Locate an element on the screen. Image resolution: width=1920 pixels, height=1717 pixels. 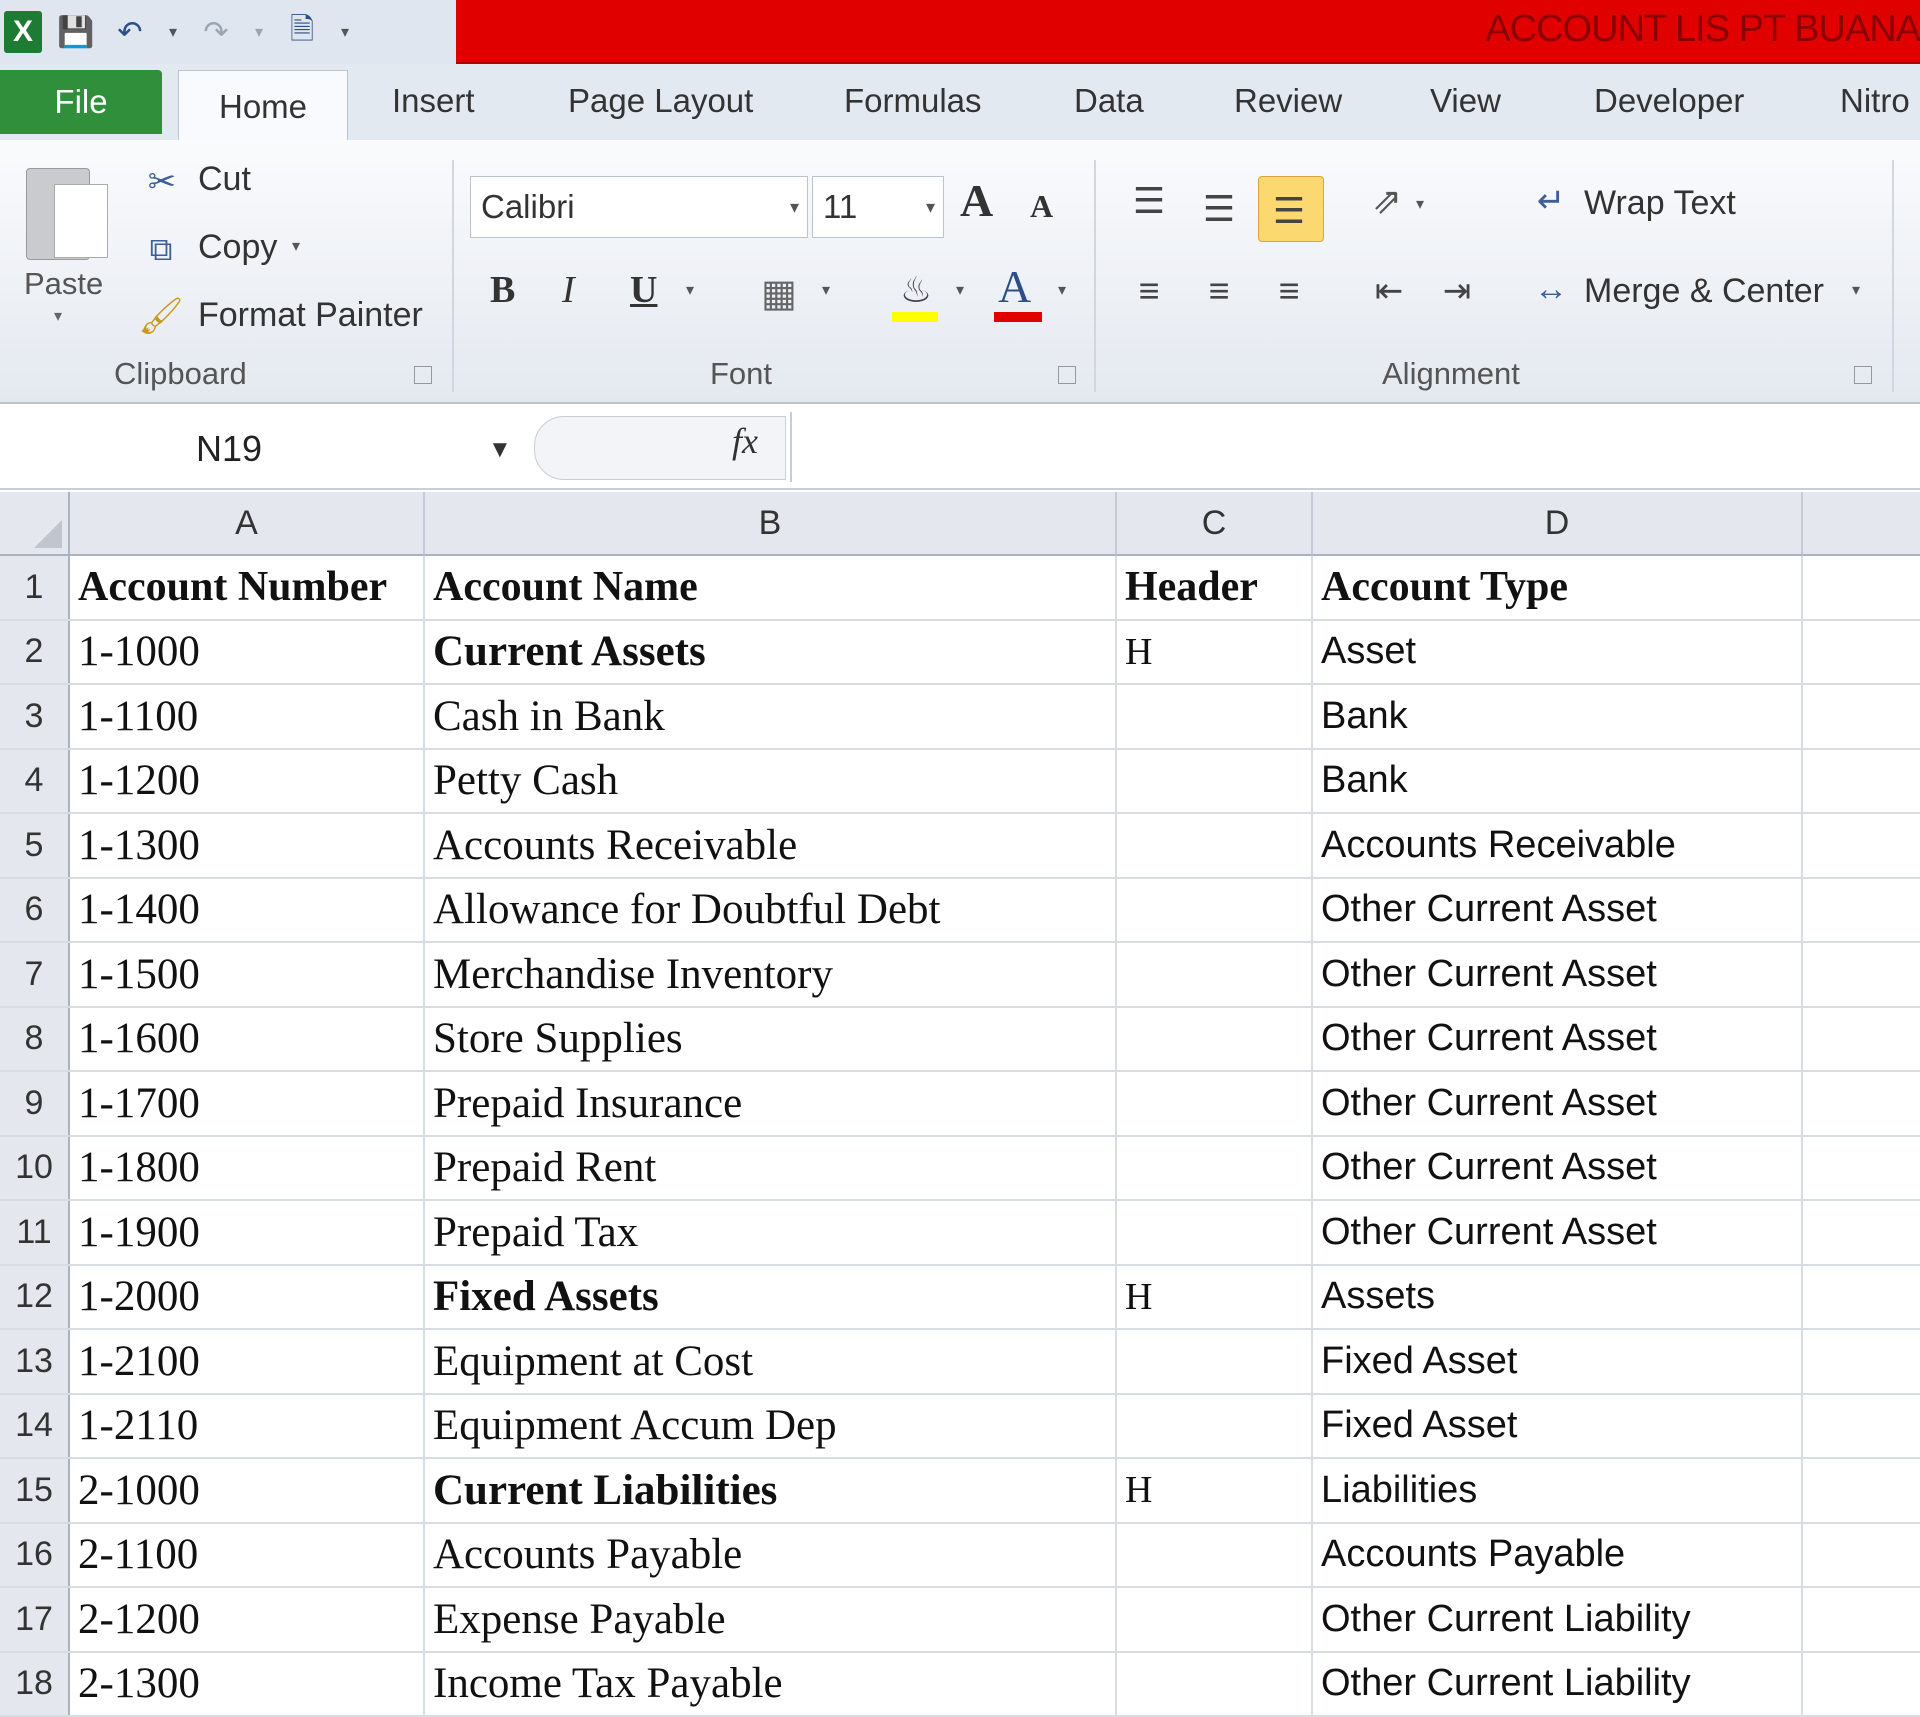
tab-home: Home is located at coordinates (263, 106).